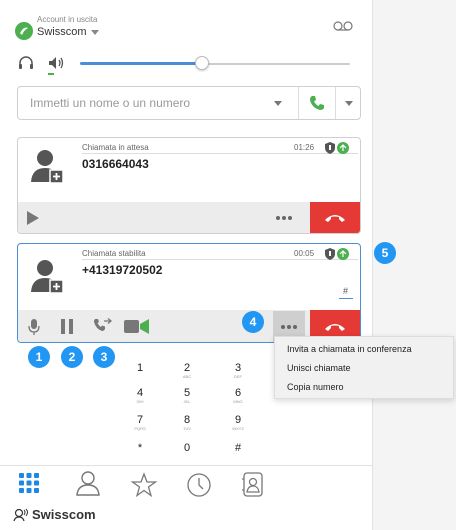 The height and width of the screenshot is (530, 456). What do you see at coordinates (289, 326) in the screenshot?
I see `more-dots-icon` at bounding box center [289, 326].